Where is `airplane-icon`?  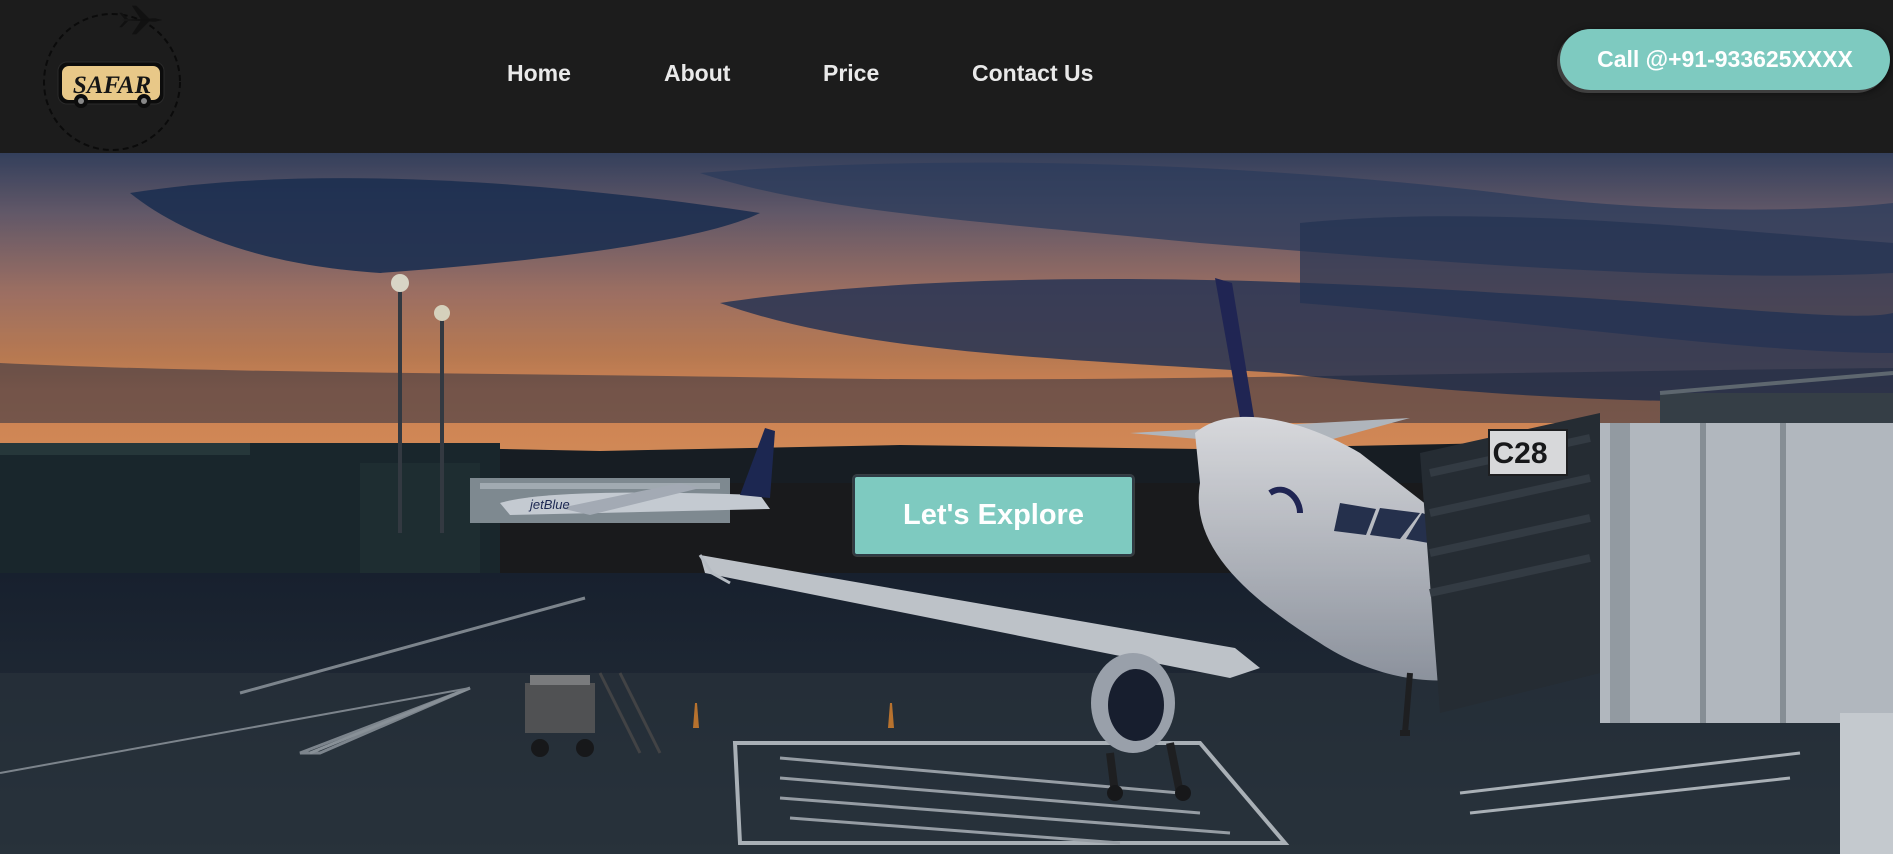 airplane-icon is located at coordinates (141, 20).